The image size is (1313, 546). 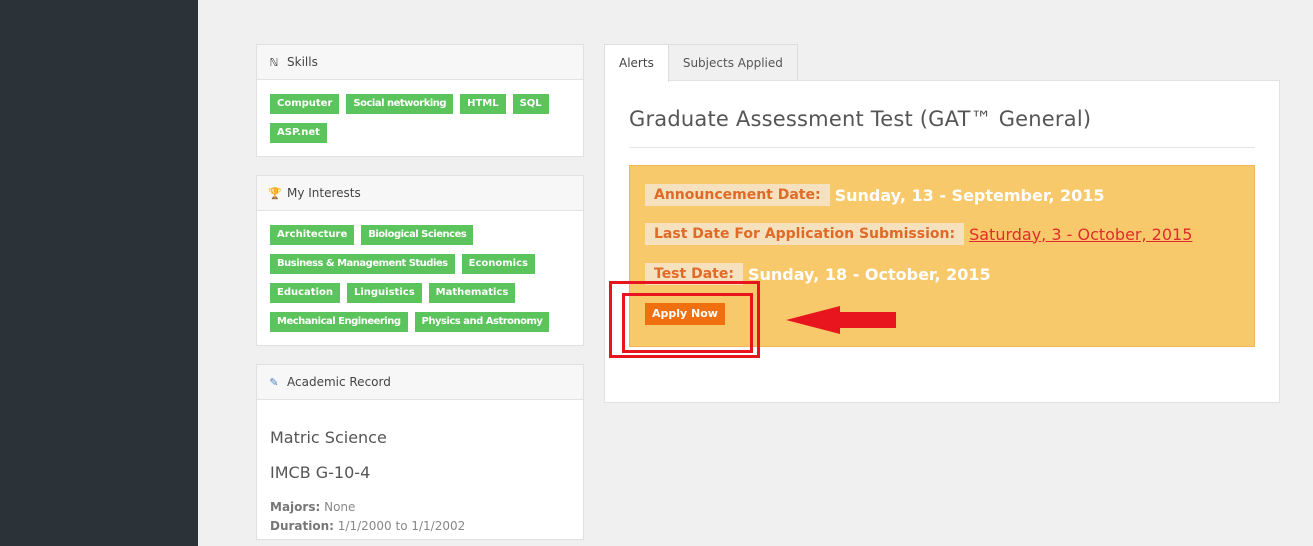 What do you see at coordinates (401, 526) in the screenshot?
I see `duration-value: 1/1/2000 to 1/1/2002` at bounding box center [401, 526].